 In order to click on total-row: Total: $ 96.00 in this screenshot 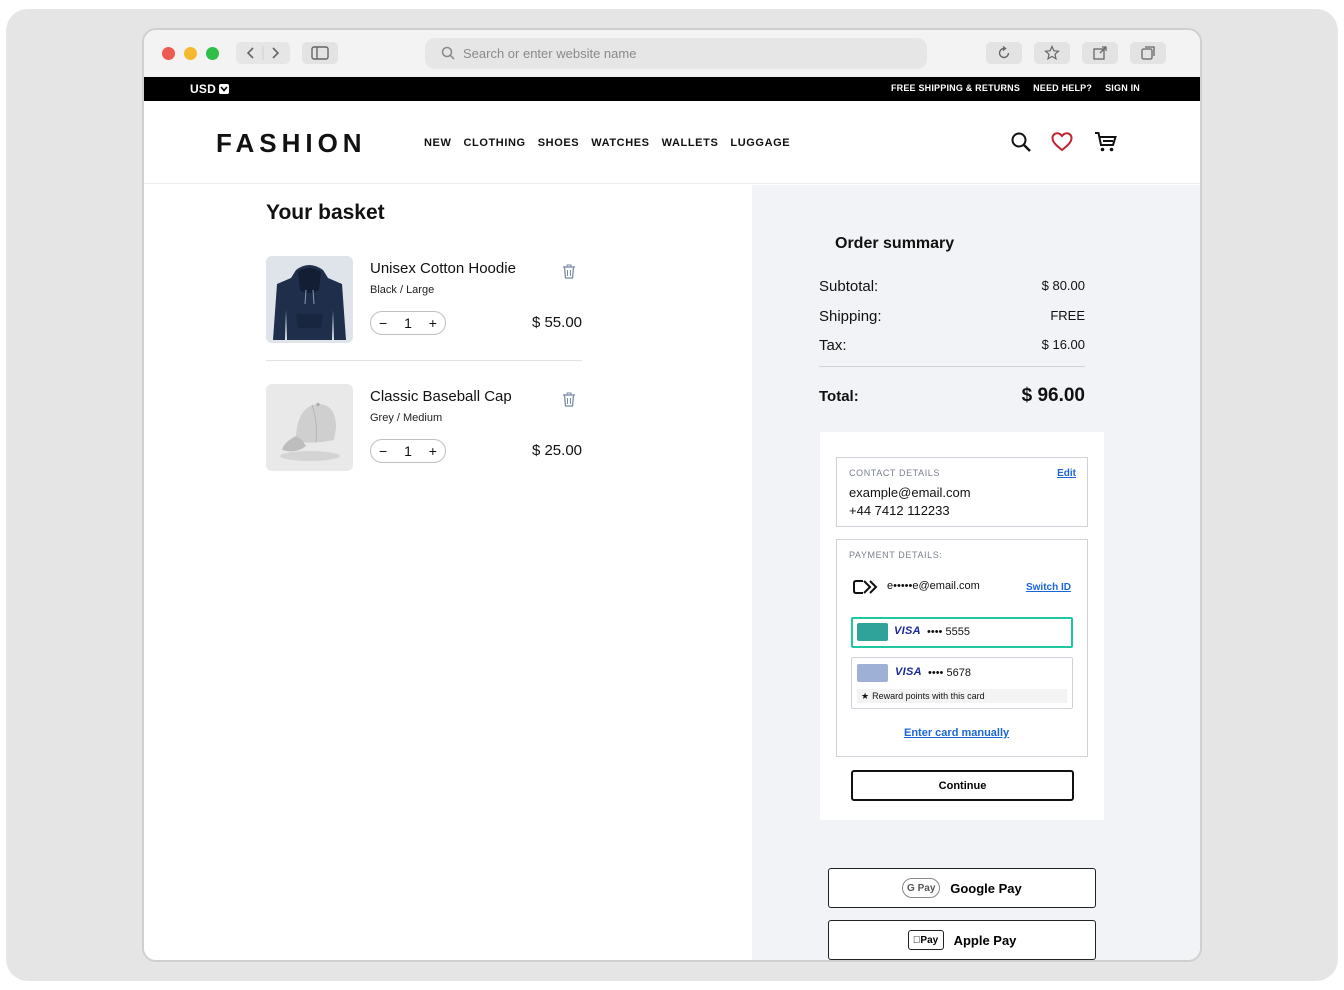, I will do `click(952, 396)`.